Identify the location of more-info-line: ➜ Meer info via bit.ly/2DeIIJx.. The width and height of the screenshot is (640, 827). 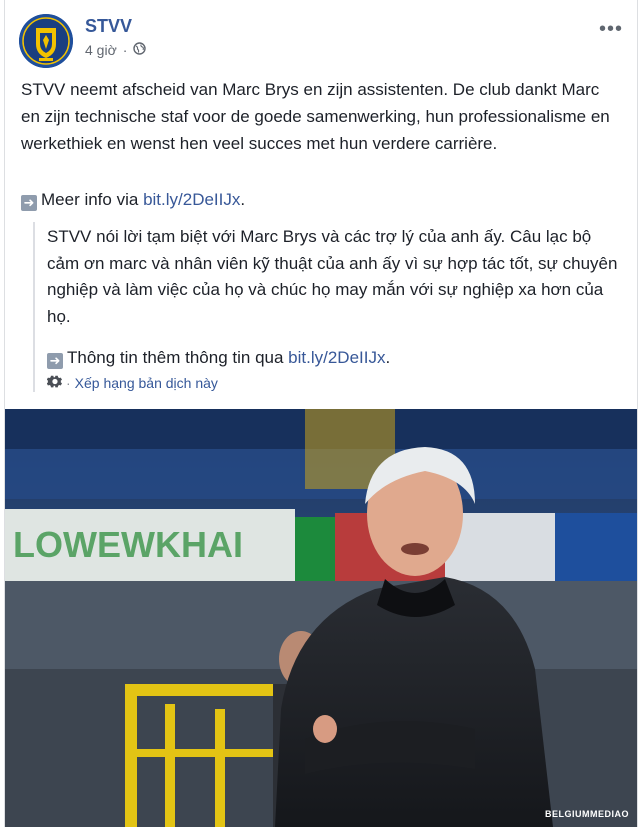
(133, 200).